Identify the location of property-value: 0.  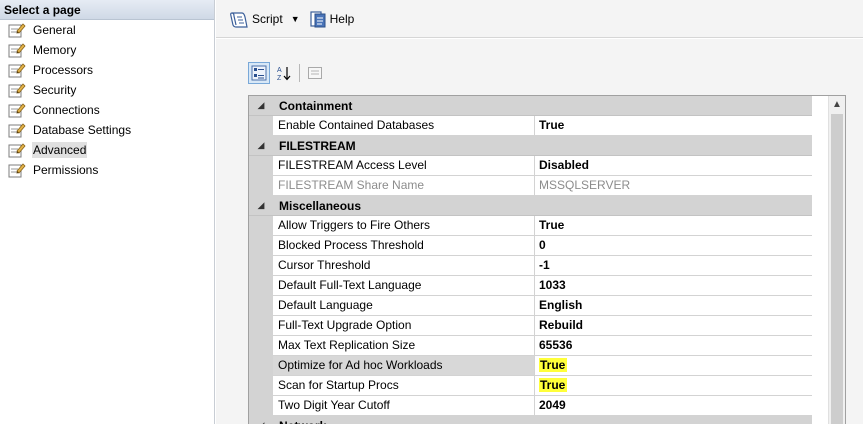
(673, 246).